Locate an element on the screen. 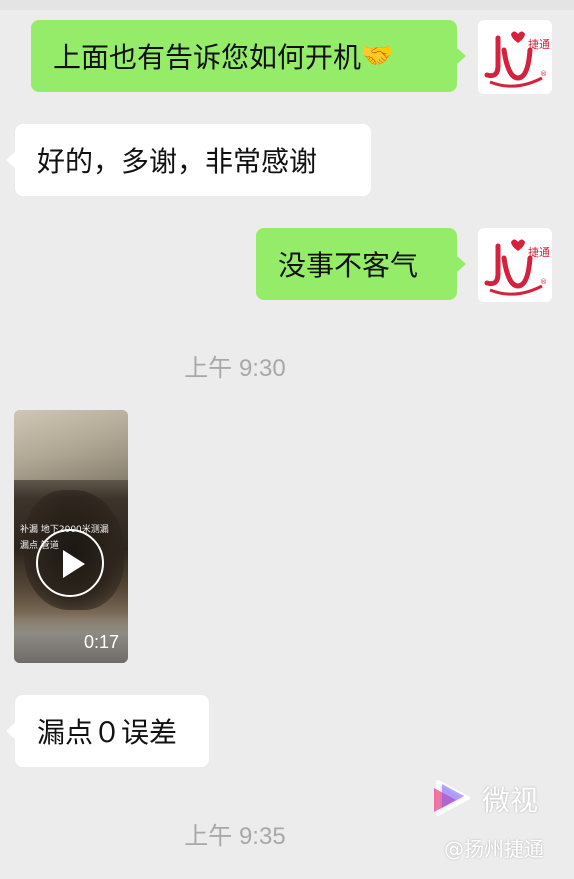 The width and height of the screenshot is (574, 879). play-button-icon is located at coordinates (70, 563).